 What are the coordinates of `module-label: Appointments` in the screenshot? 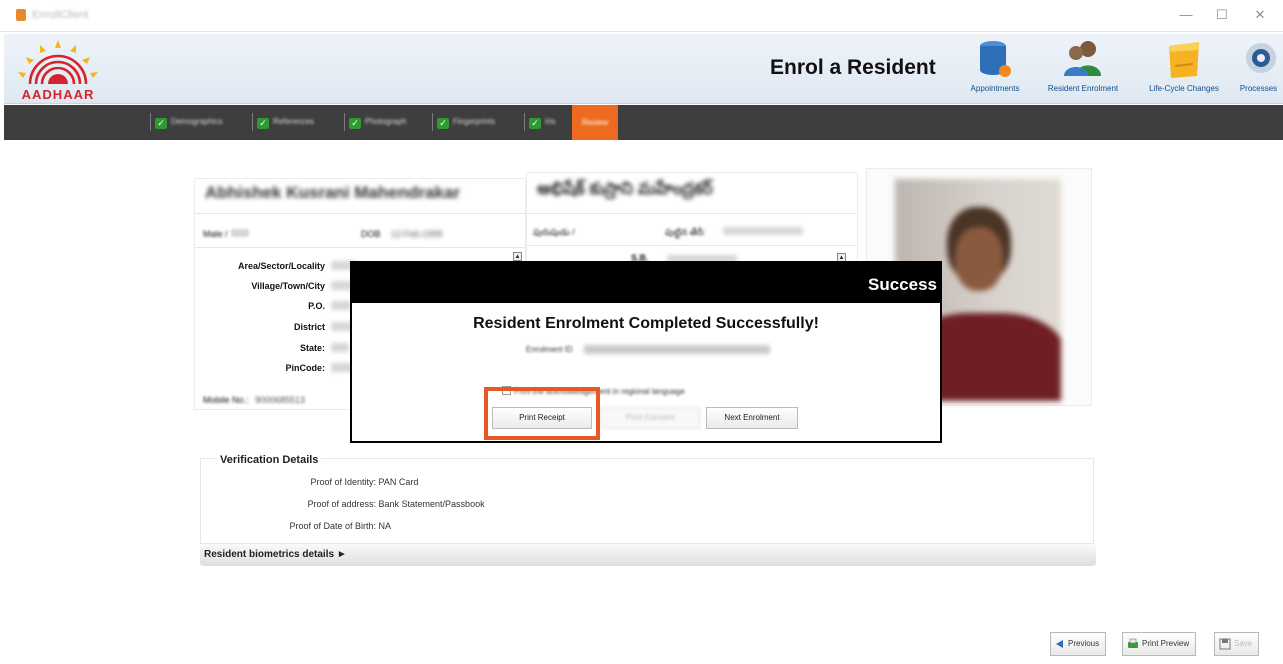 It's located at (995, 88).